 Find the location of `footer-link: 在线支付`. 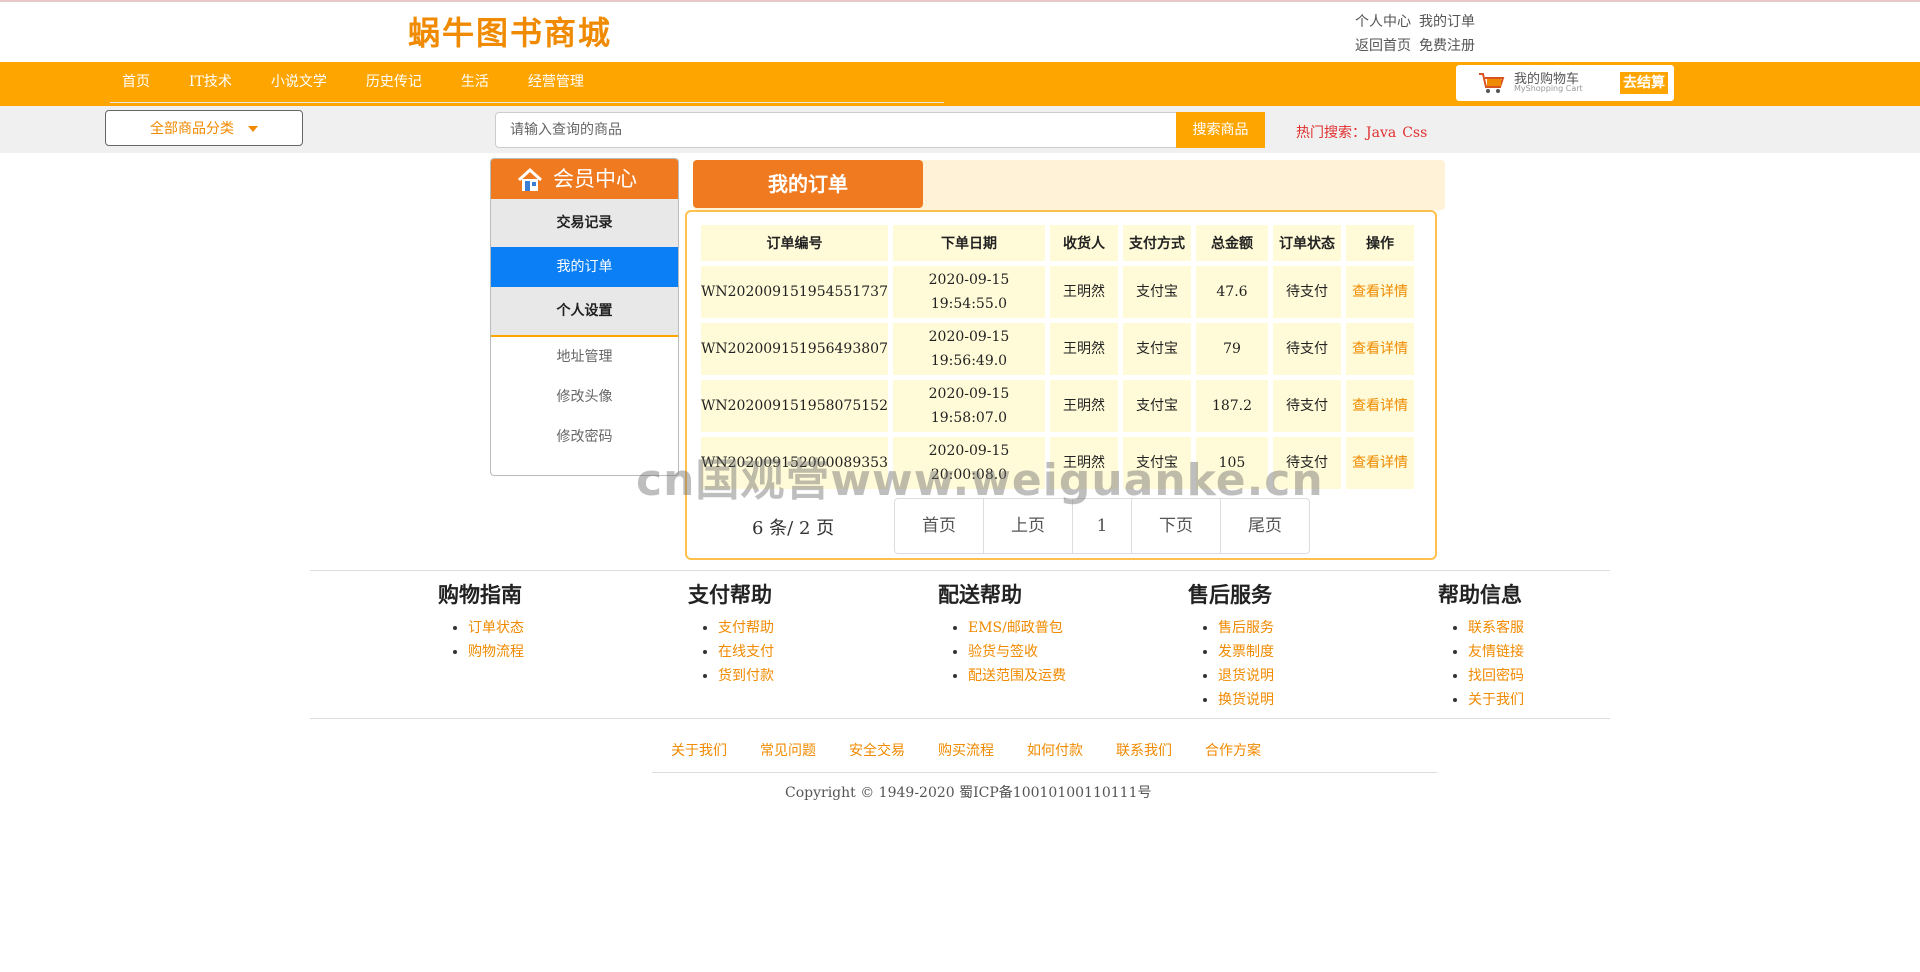

footer-link: 在线支付 is located at coordinates (778, 652).